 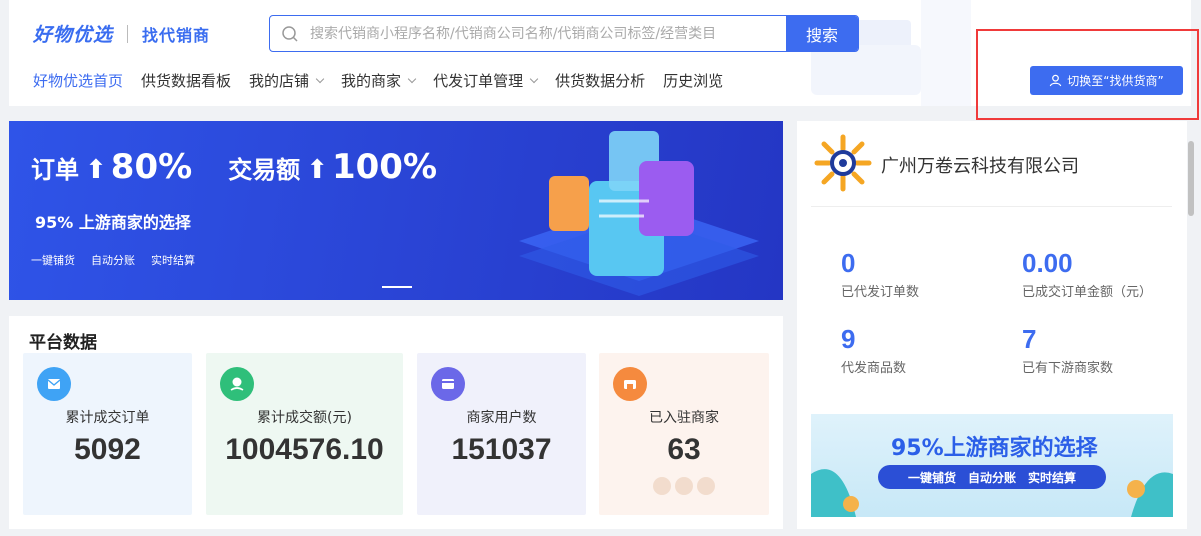 I want to click on nav-item-label: 供货数据分析, so click(x=600, y=81).